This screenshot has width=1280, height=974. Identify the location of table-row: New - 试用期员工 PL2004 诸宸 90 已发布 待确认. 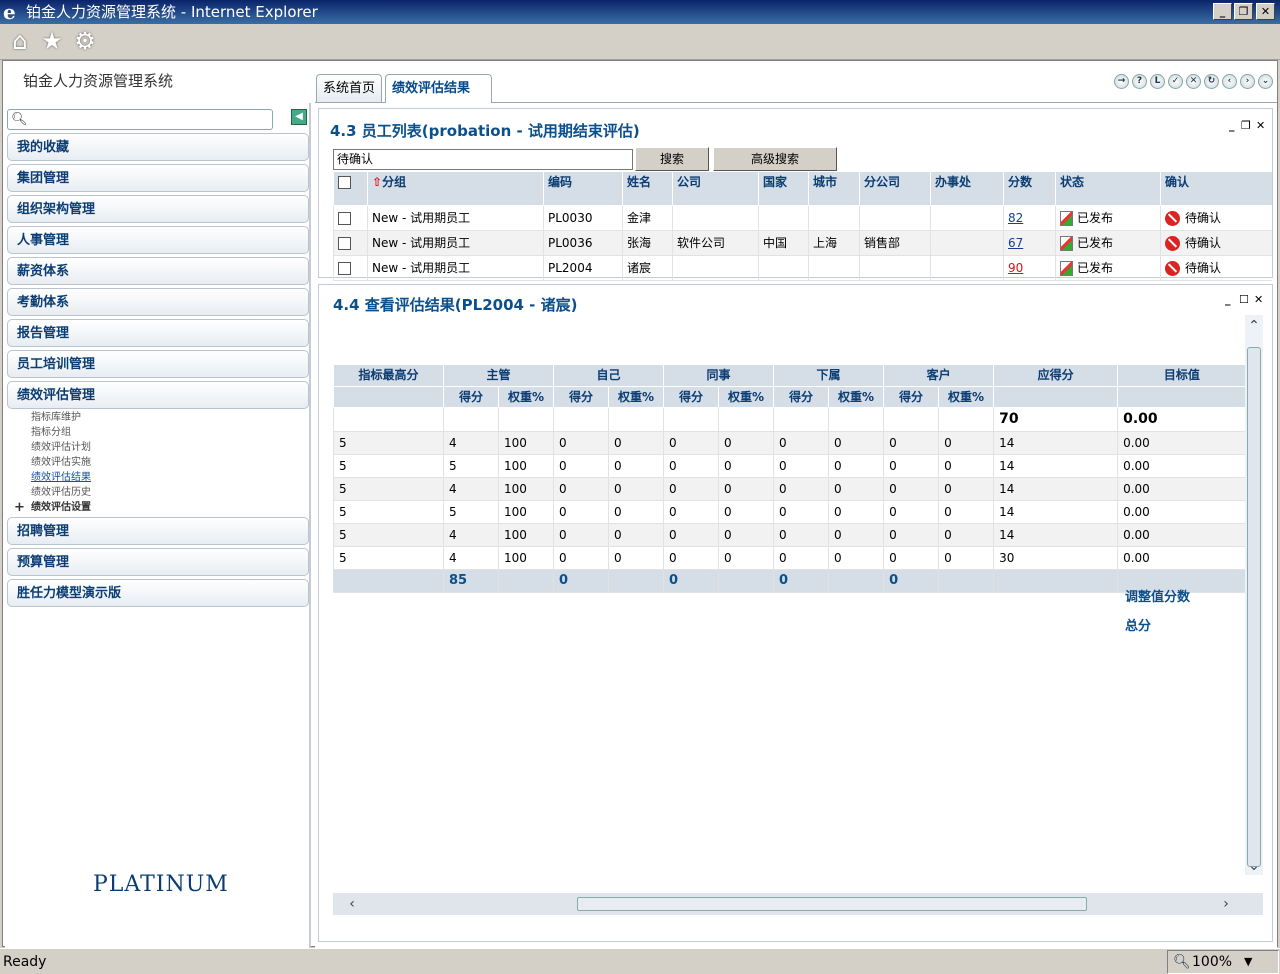
(802, 268).